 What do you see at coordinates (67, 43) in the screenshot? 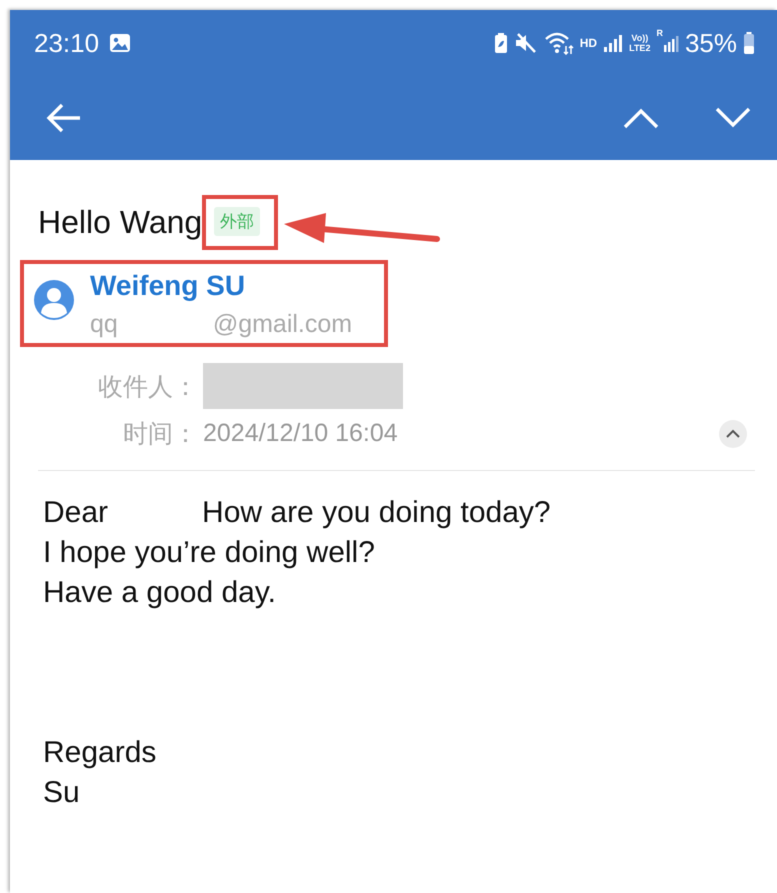
I see `clock-time: 23:10` at bounding box center [67, 43].